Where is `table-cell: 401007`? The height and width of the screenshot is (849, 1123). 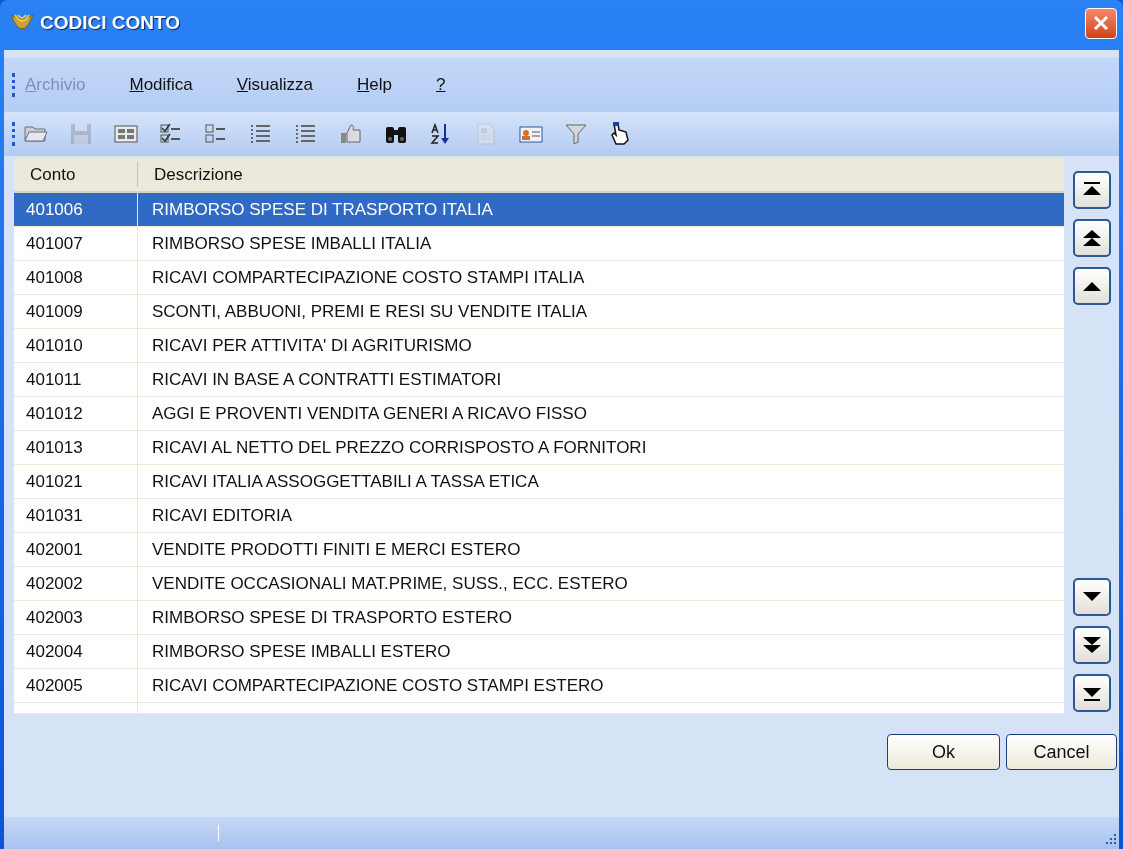
table-cell: 401007 is located at coordinates (76, 243).